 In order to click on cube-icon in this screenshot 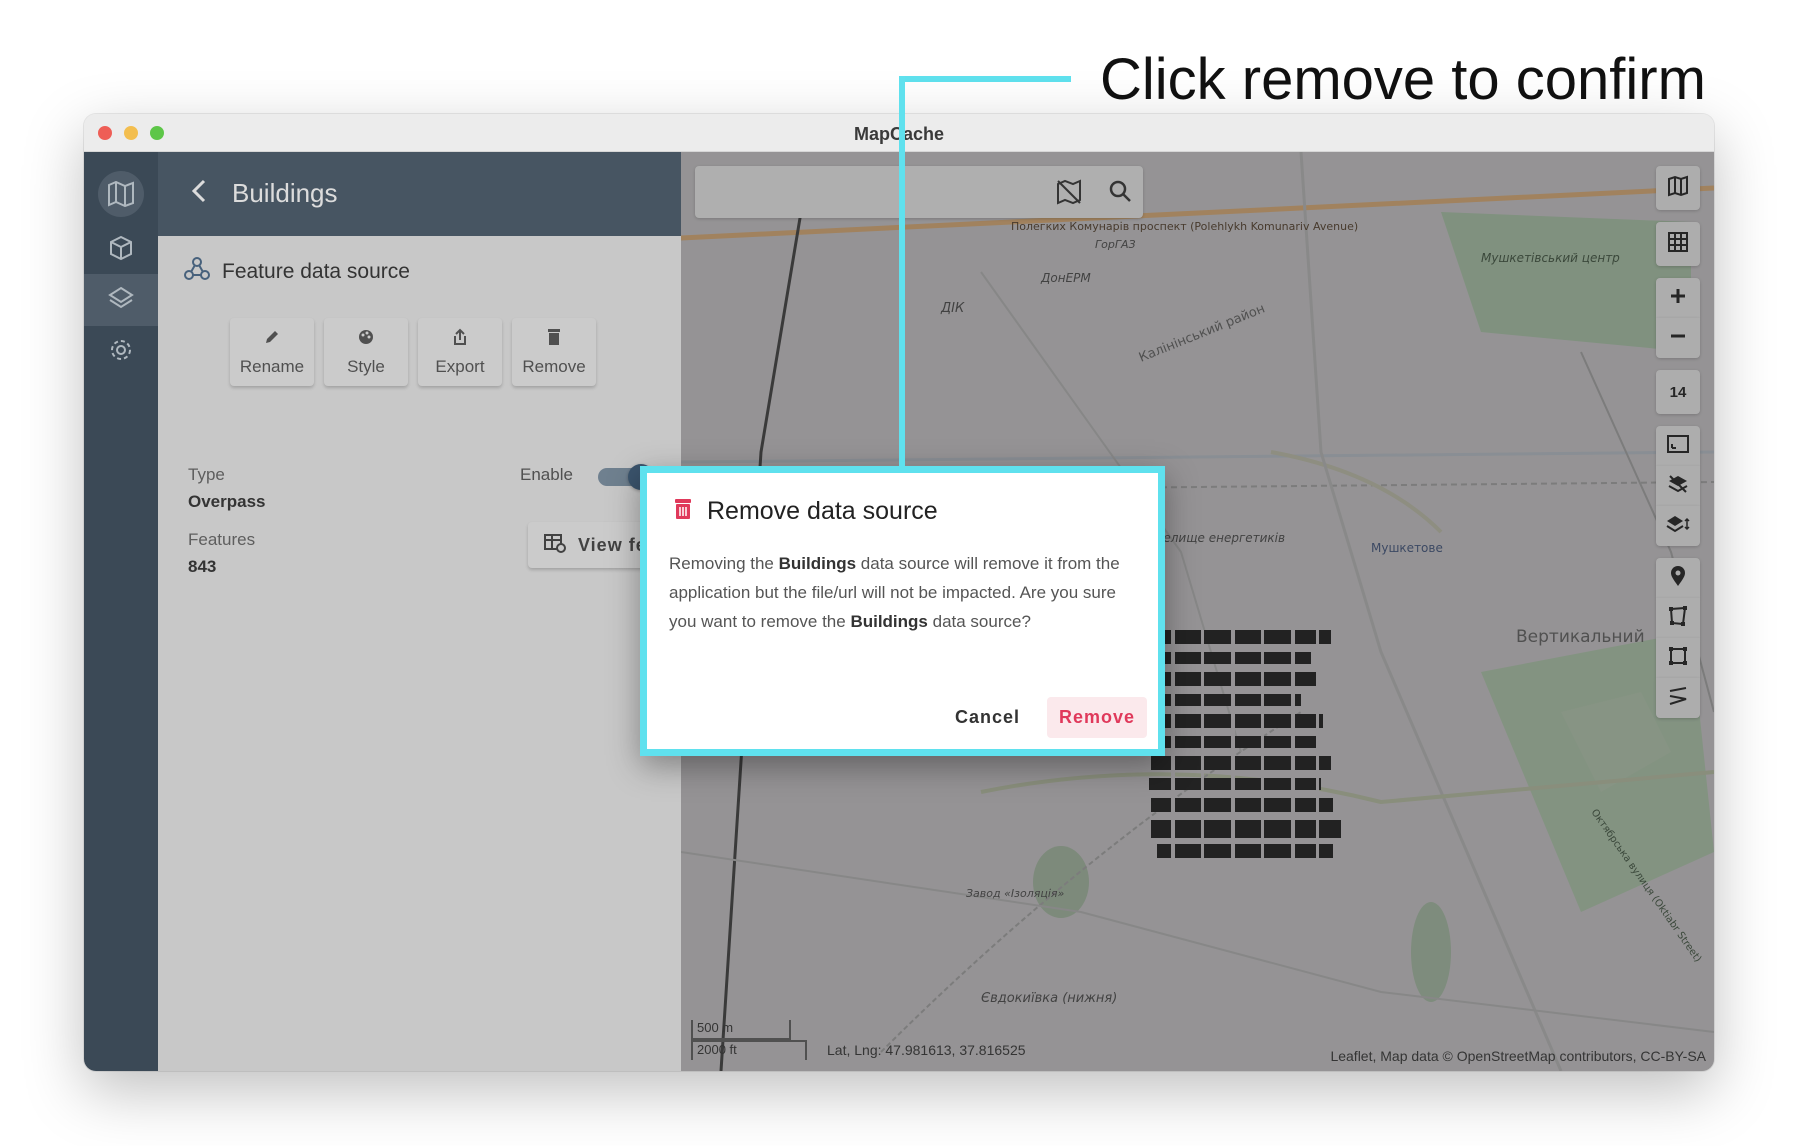, I will do `click(121, 250)`.